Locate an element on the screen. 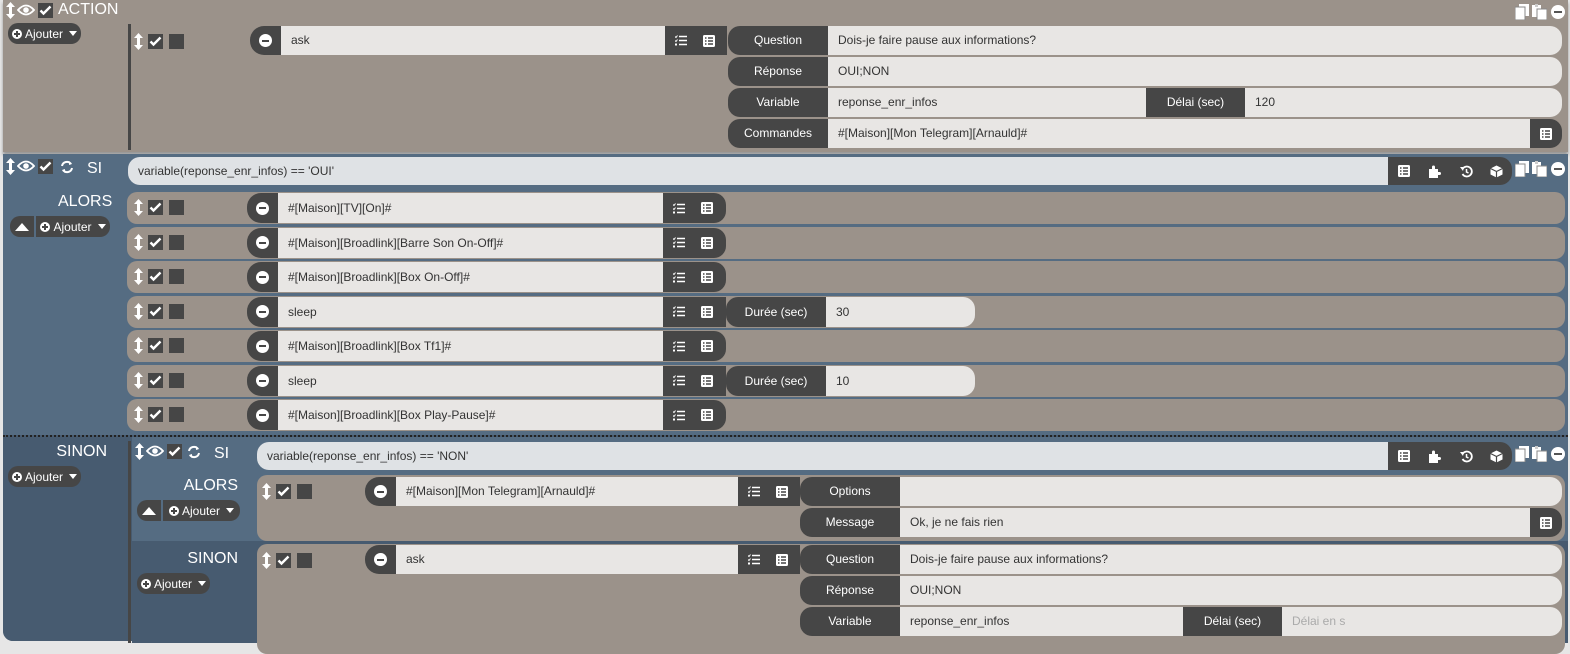  command-input: #[Maison][TV][On]# is located at coordinates (470, 208).